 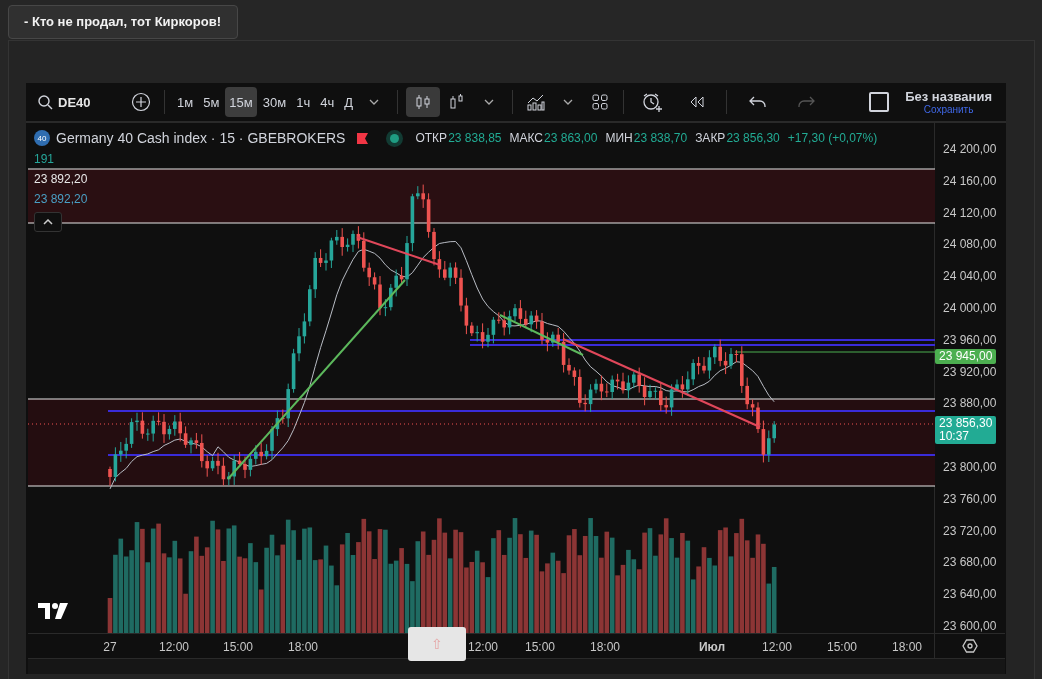 What do you see at coordinates (832, 138) in the screenshot?
I see `price-change: +17,30 (+0,07%)` at bounding box center [832, 138].